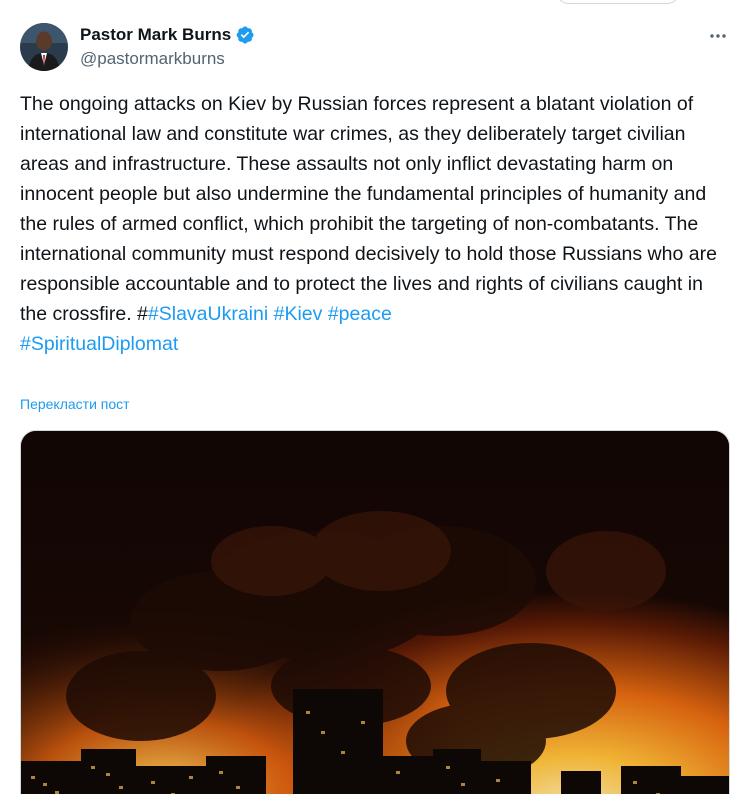 This screenshot has width=750, height=794. I want to click on hashtag-spiritualdiplomat: #SpiritualDiplomat, so click(99, 344).